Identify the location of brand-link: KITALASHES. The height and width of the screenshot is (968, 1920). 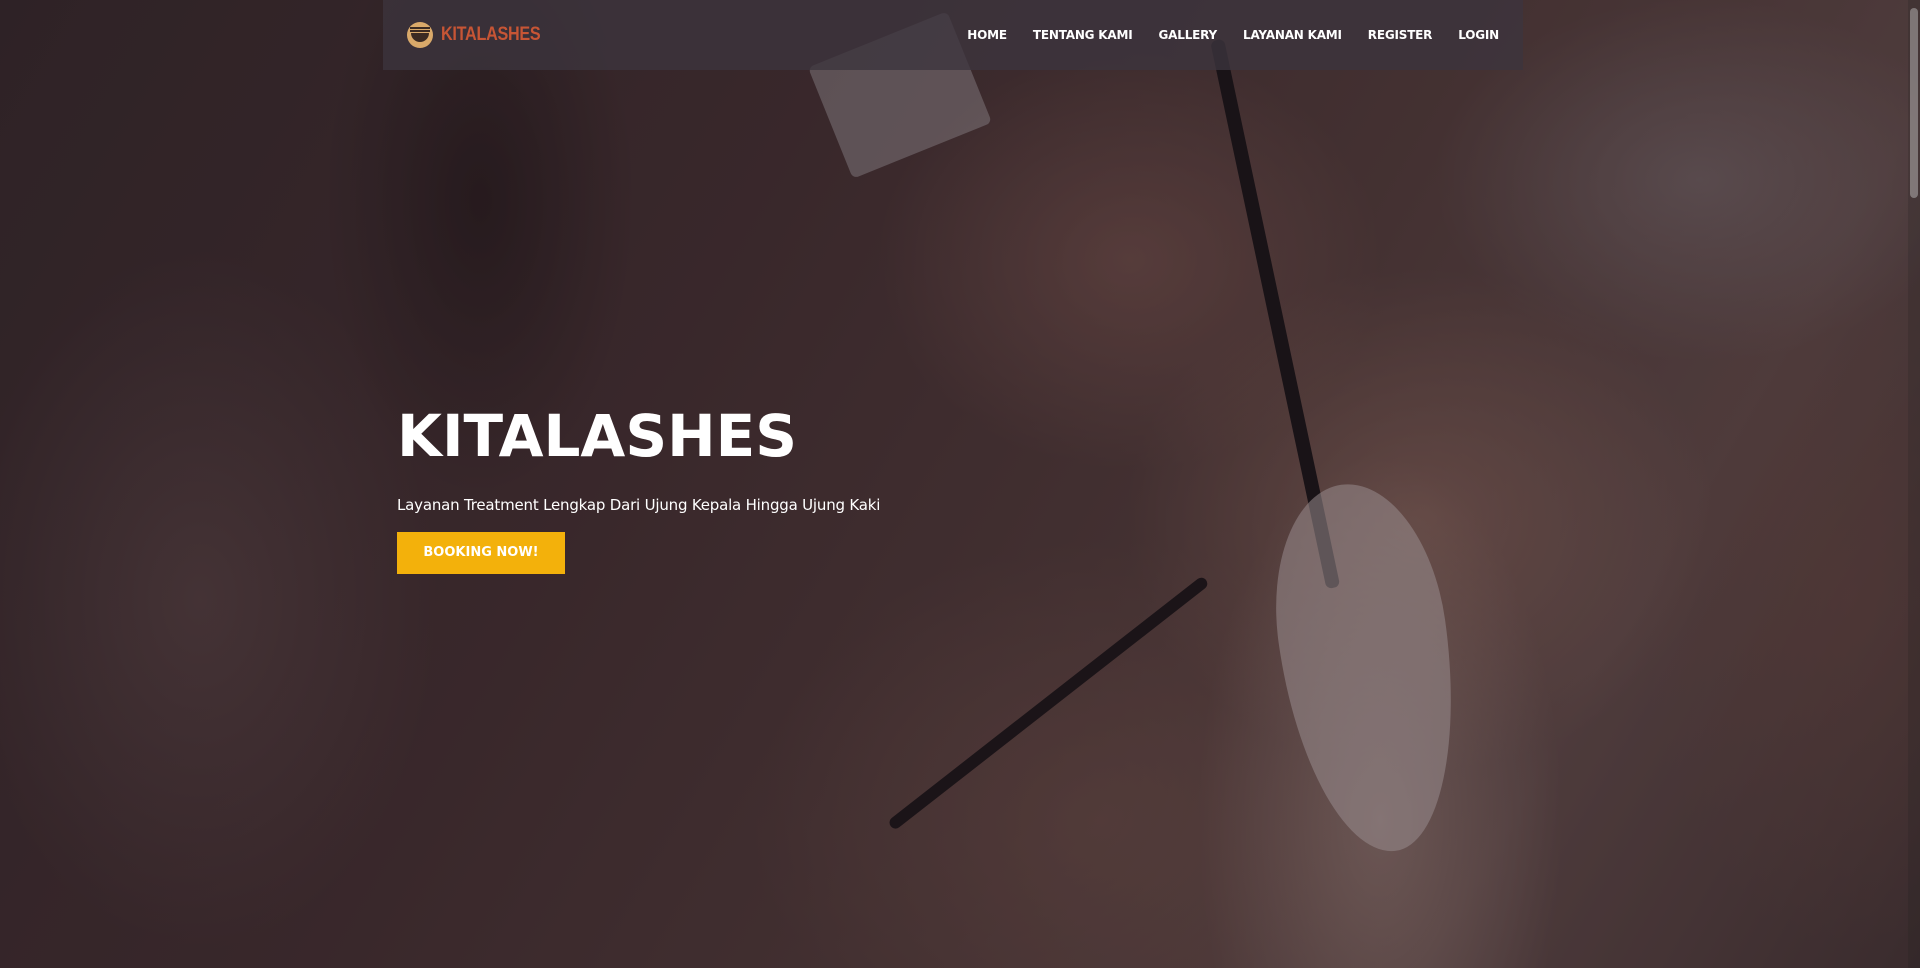
(482, 35).